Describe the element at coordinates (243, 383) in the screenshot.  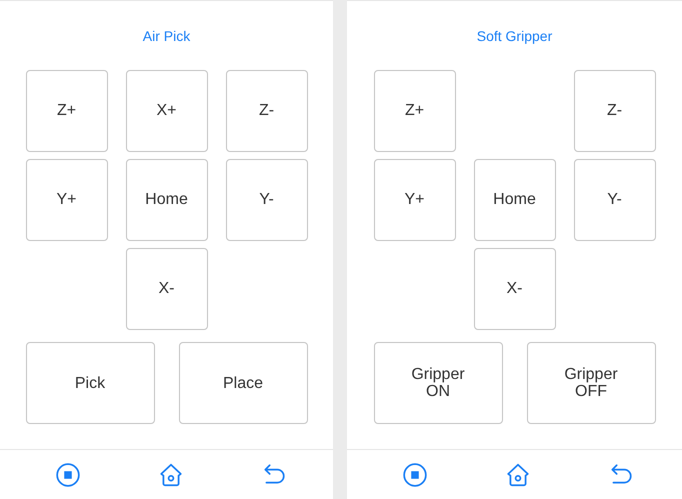
I see `action-button: Place` at that location.